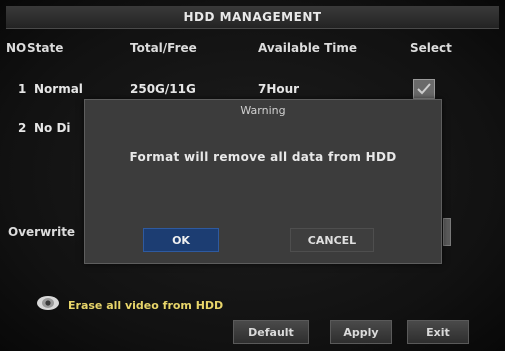 The image size is (505, 351). I want to click on overwrite-label: Overwrite, so click(42, 232).